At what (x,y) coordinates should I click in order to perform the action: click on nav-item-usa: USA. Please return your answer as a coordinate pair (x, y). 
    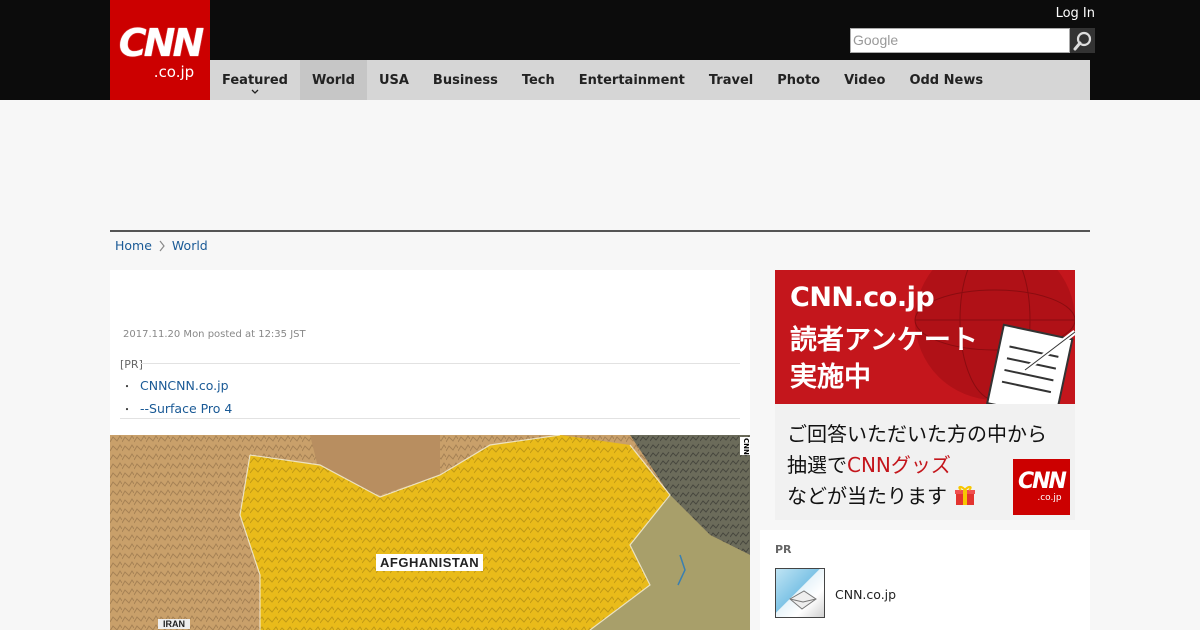
    Looking at the image, I should click on (394, 80).